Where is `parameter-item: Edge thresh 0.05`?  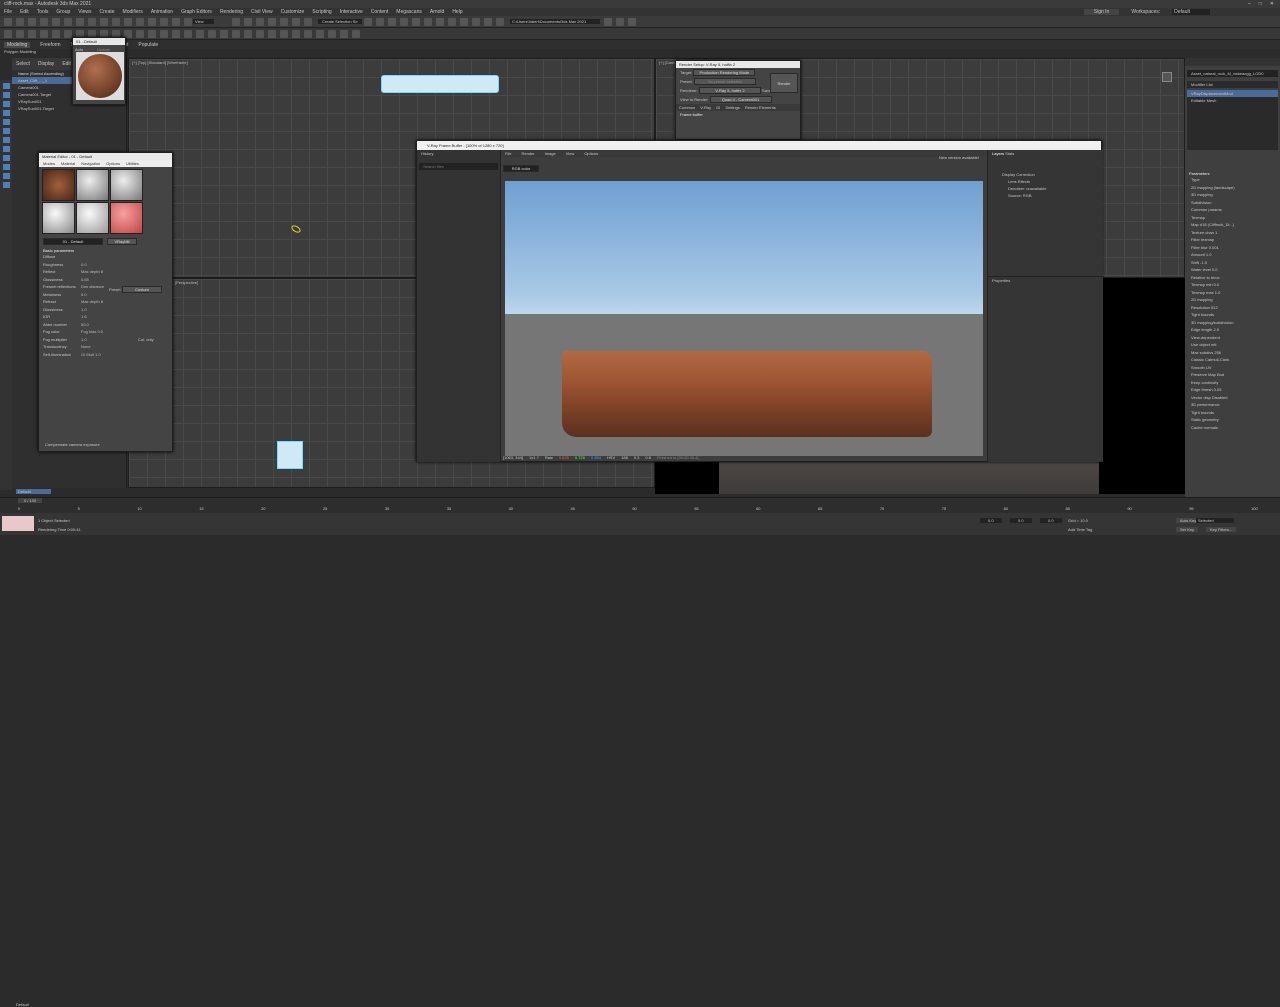 parameter-item: Edge thresh 0.05 is located at coordinates (1232, 391).